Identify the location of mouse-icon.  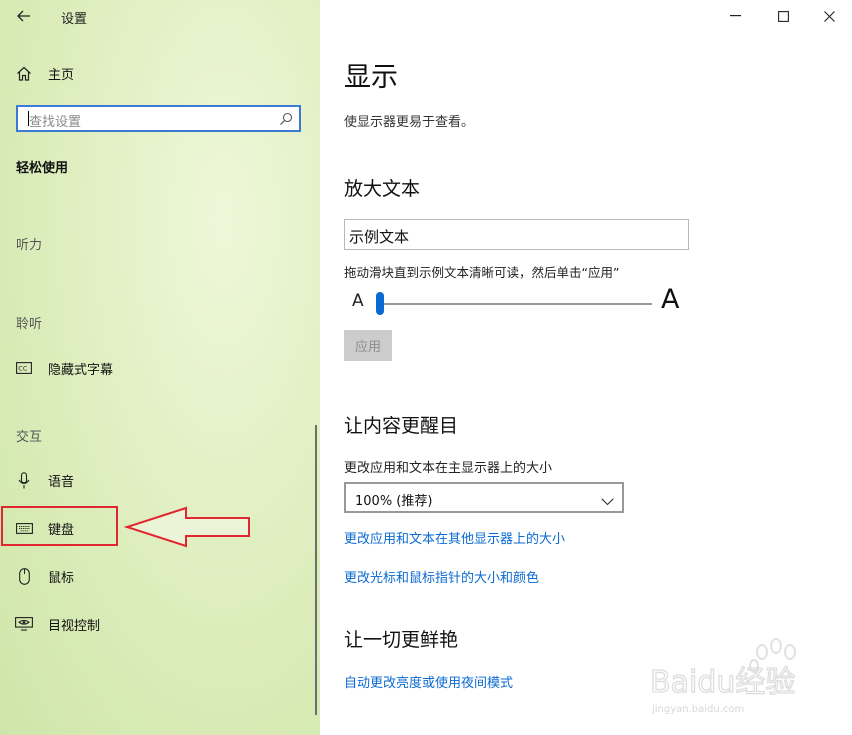
(24, 576).